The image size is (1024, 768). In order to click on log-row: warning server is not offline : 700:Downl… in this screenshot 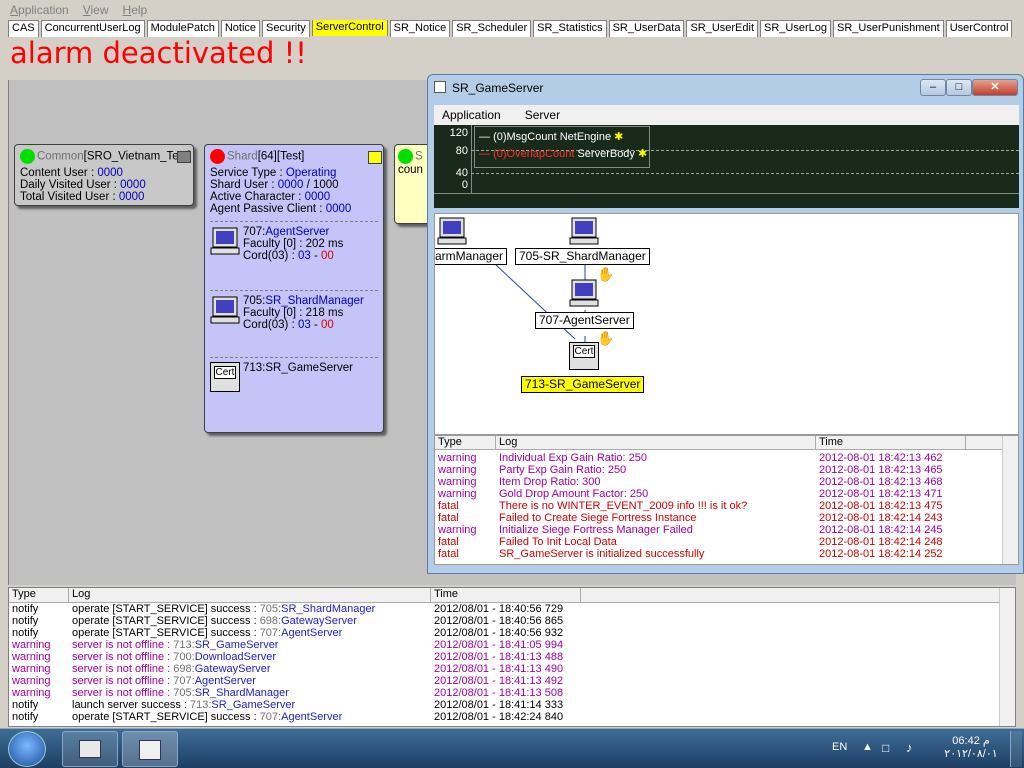, I will do `click(512, 657)`.